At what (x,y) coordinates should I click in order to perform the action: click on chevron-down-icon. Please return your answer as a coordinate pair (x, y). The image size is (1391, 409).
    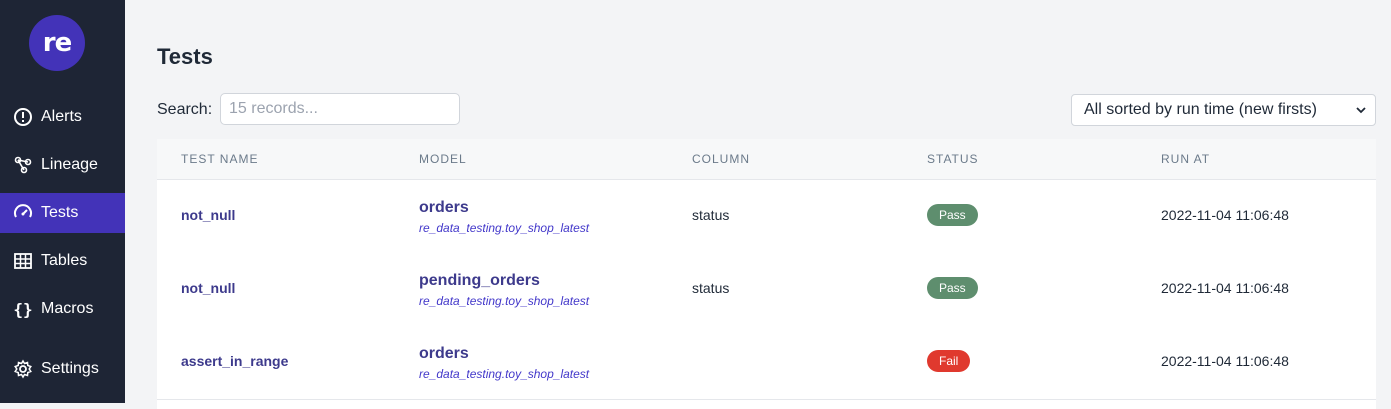
    Looking at the image, I should click on (1361, 110).